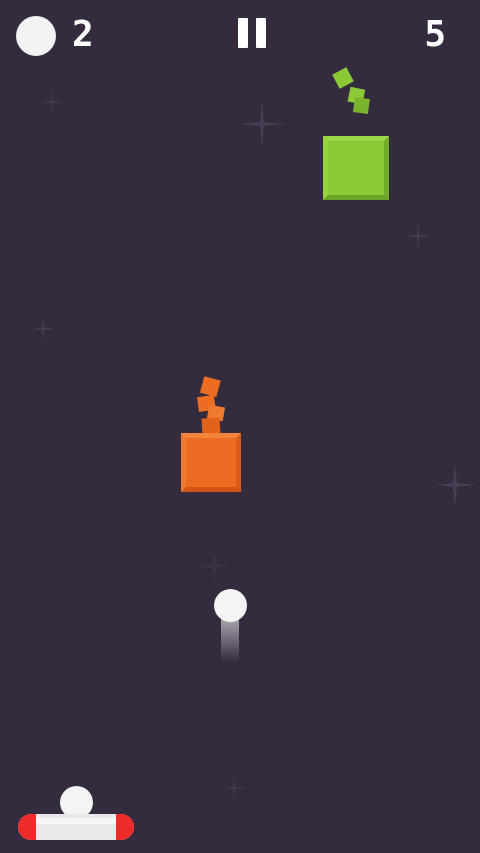  I want to click on green-block-debris, so click(355, 94).